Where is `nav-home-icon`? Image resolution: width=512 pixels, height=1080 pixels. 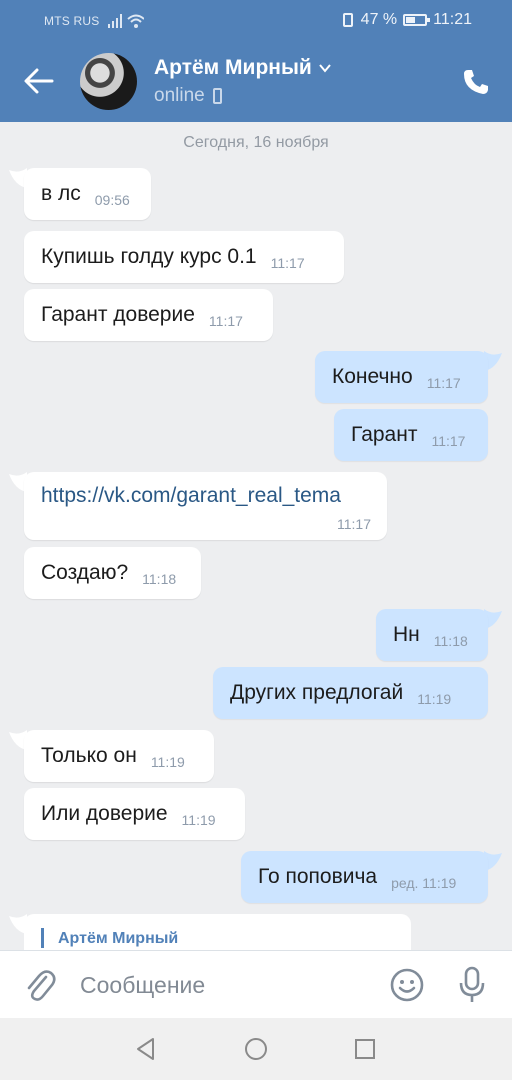 nav-home-icon is located at coordinates (256, 1049).